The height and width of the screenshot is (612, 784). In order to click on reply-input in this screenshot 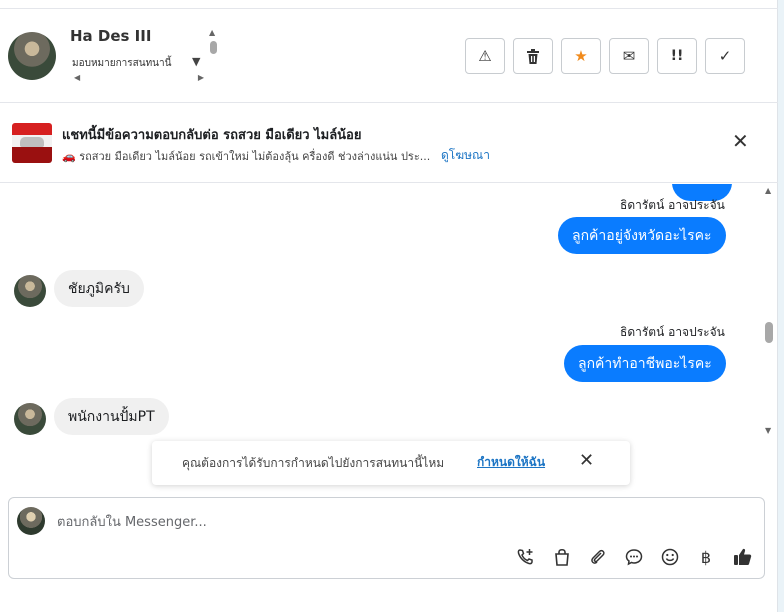, I will do `click(357, 522)`.